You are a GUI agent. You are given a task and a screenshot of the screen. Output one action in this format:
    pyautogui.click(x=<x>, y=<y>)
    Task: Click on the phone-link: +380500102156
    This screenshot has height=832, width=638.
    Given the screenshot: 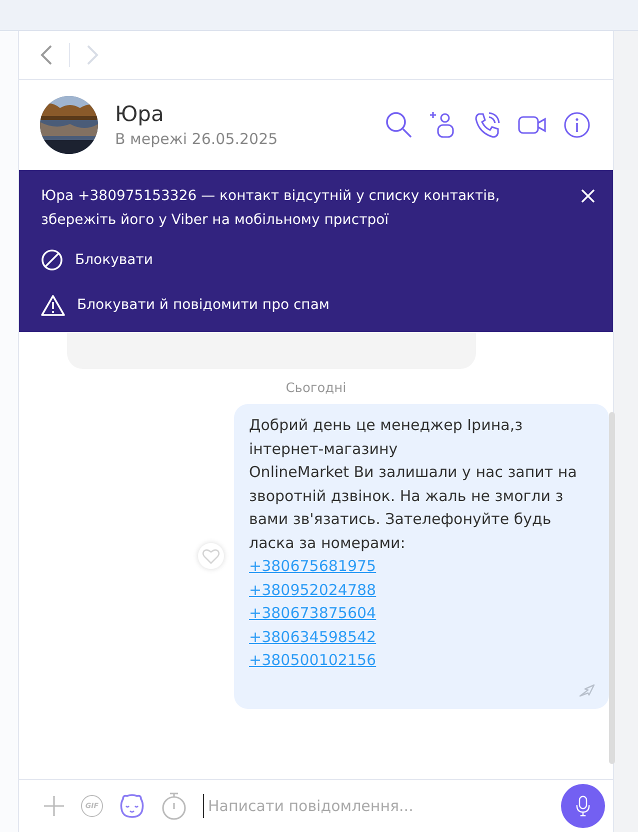 What is the action you would take?
    pyautogui.click(x=312, y=660)
    